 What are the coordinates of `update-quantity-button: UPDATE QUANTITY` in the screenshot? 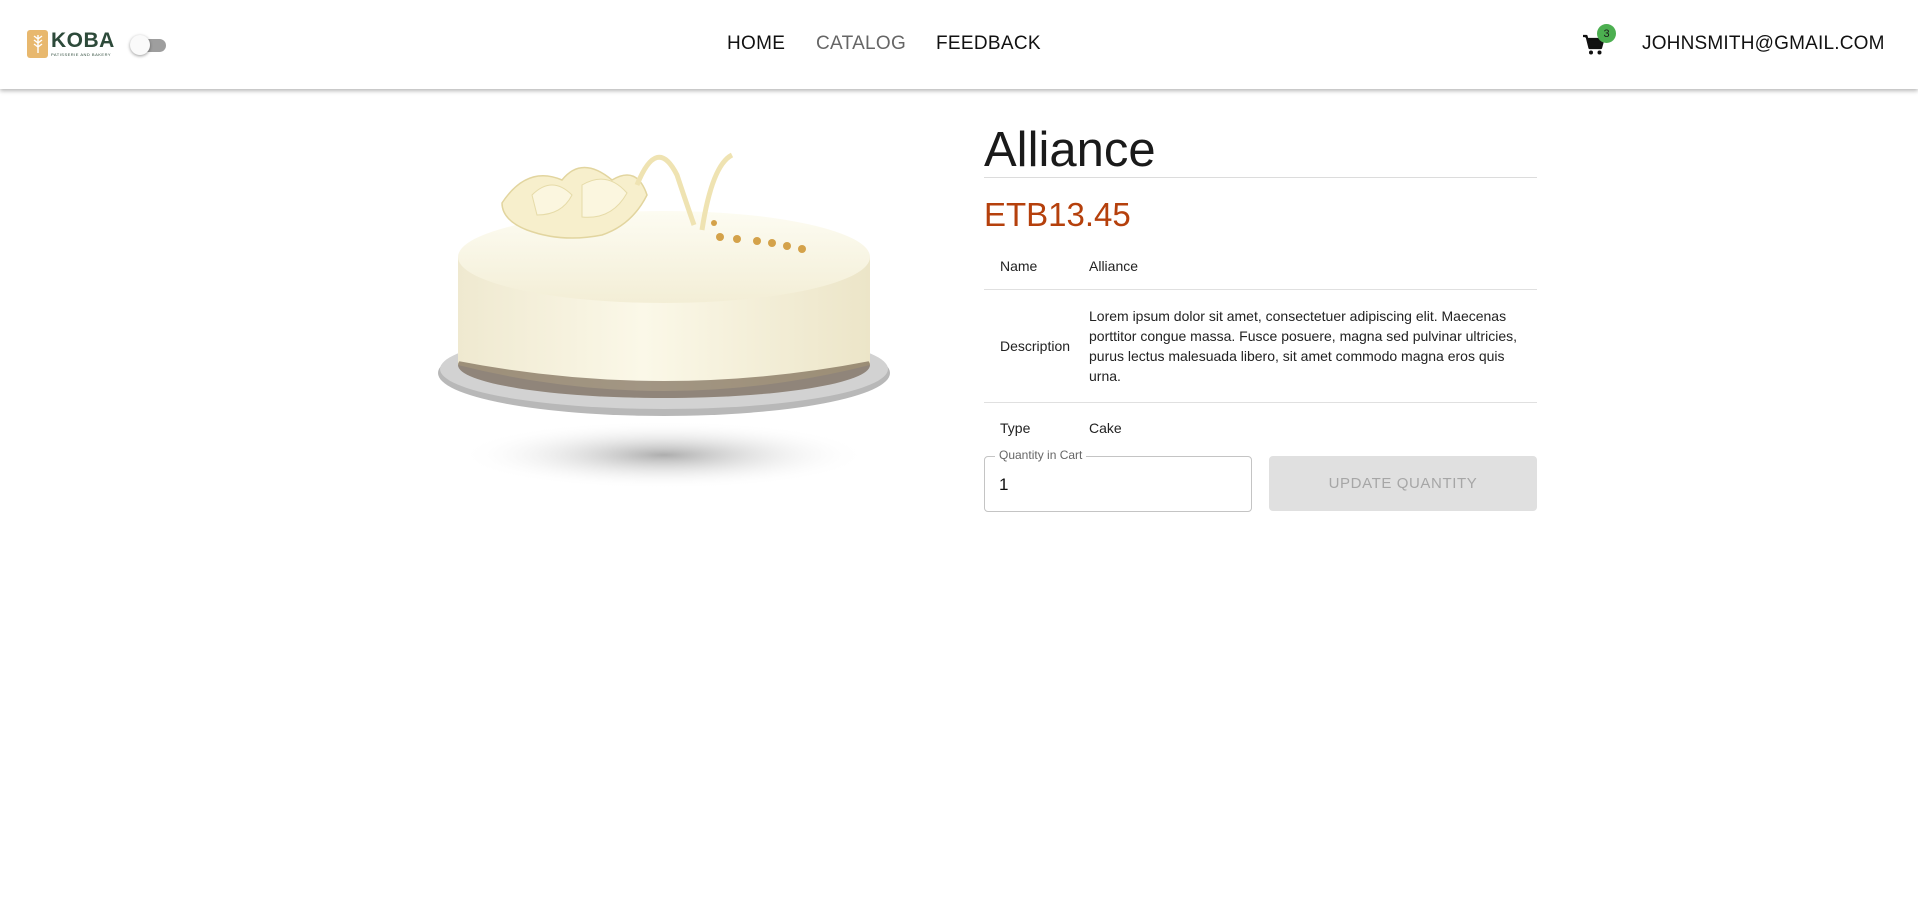 It's located at (1403, 483).